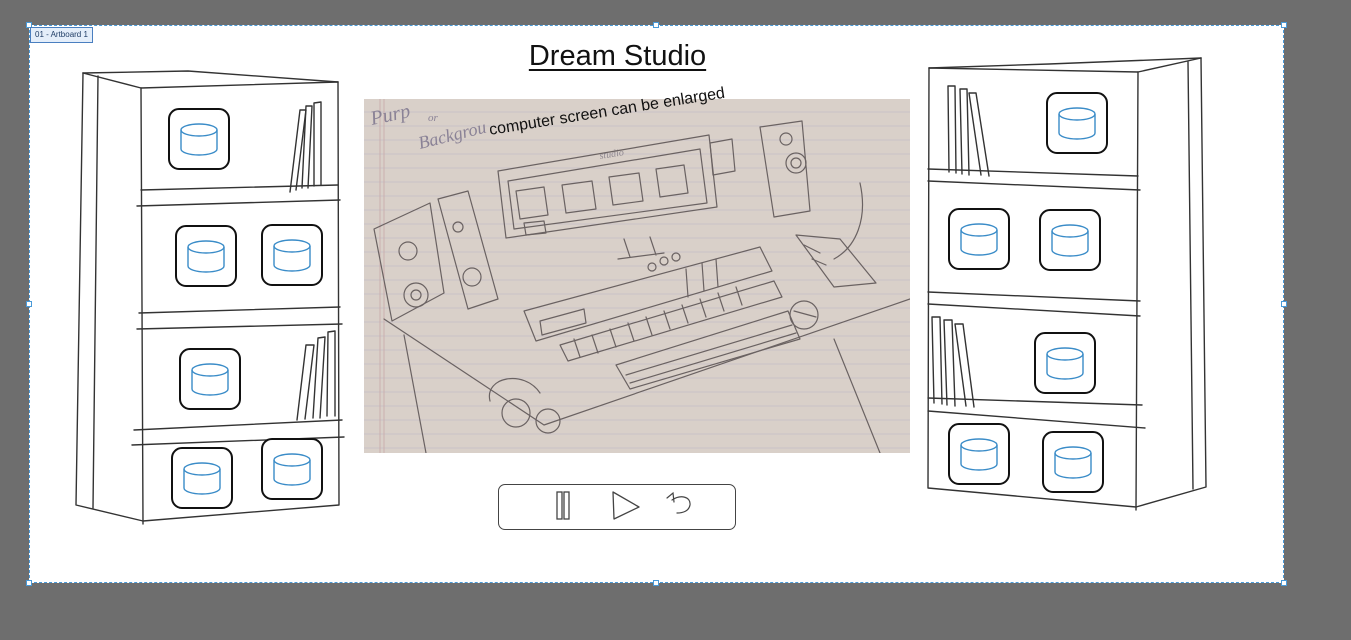  What do you see at coordinates (433, 118) in the screenshot?
I see `sketch-note: or` at bounding box center [433, 118].